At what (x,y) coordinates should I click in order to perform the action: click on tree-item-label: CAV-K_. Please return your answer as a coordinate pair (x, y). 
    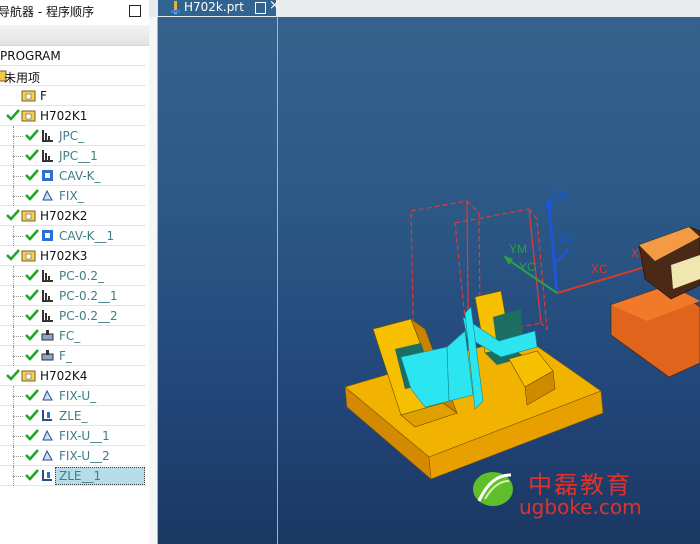
    Looking at the image, I should click on (80, 176).